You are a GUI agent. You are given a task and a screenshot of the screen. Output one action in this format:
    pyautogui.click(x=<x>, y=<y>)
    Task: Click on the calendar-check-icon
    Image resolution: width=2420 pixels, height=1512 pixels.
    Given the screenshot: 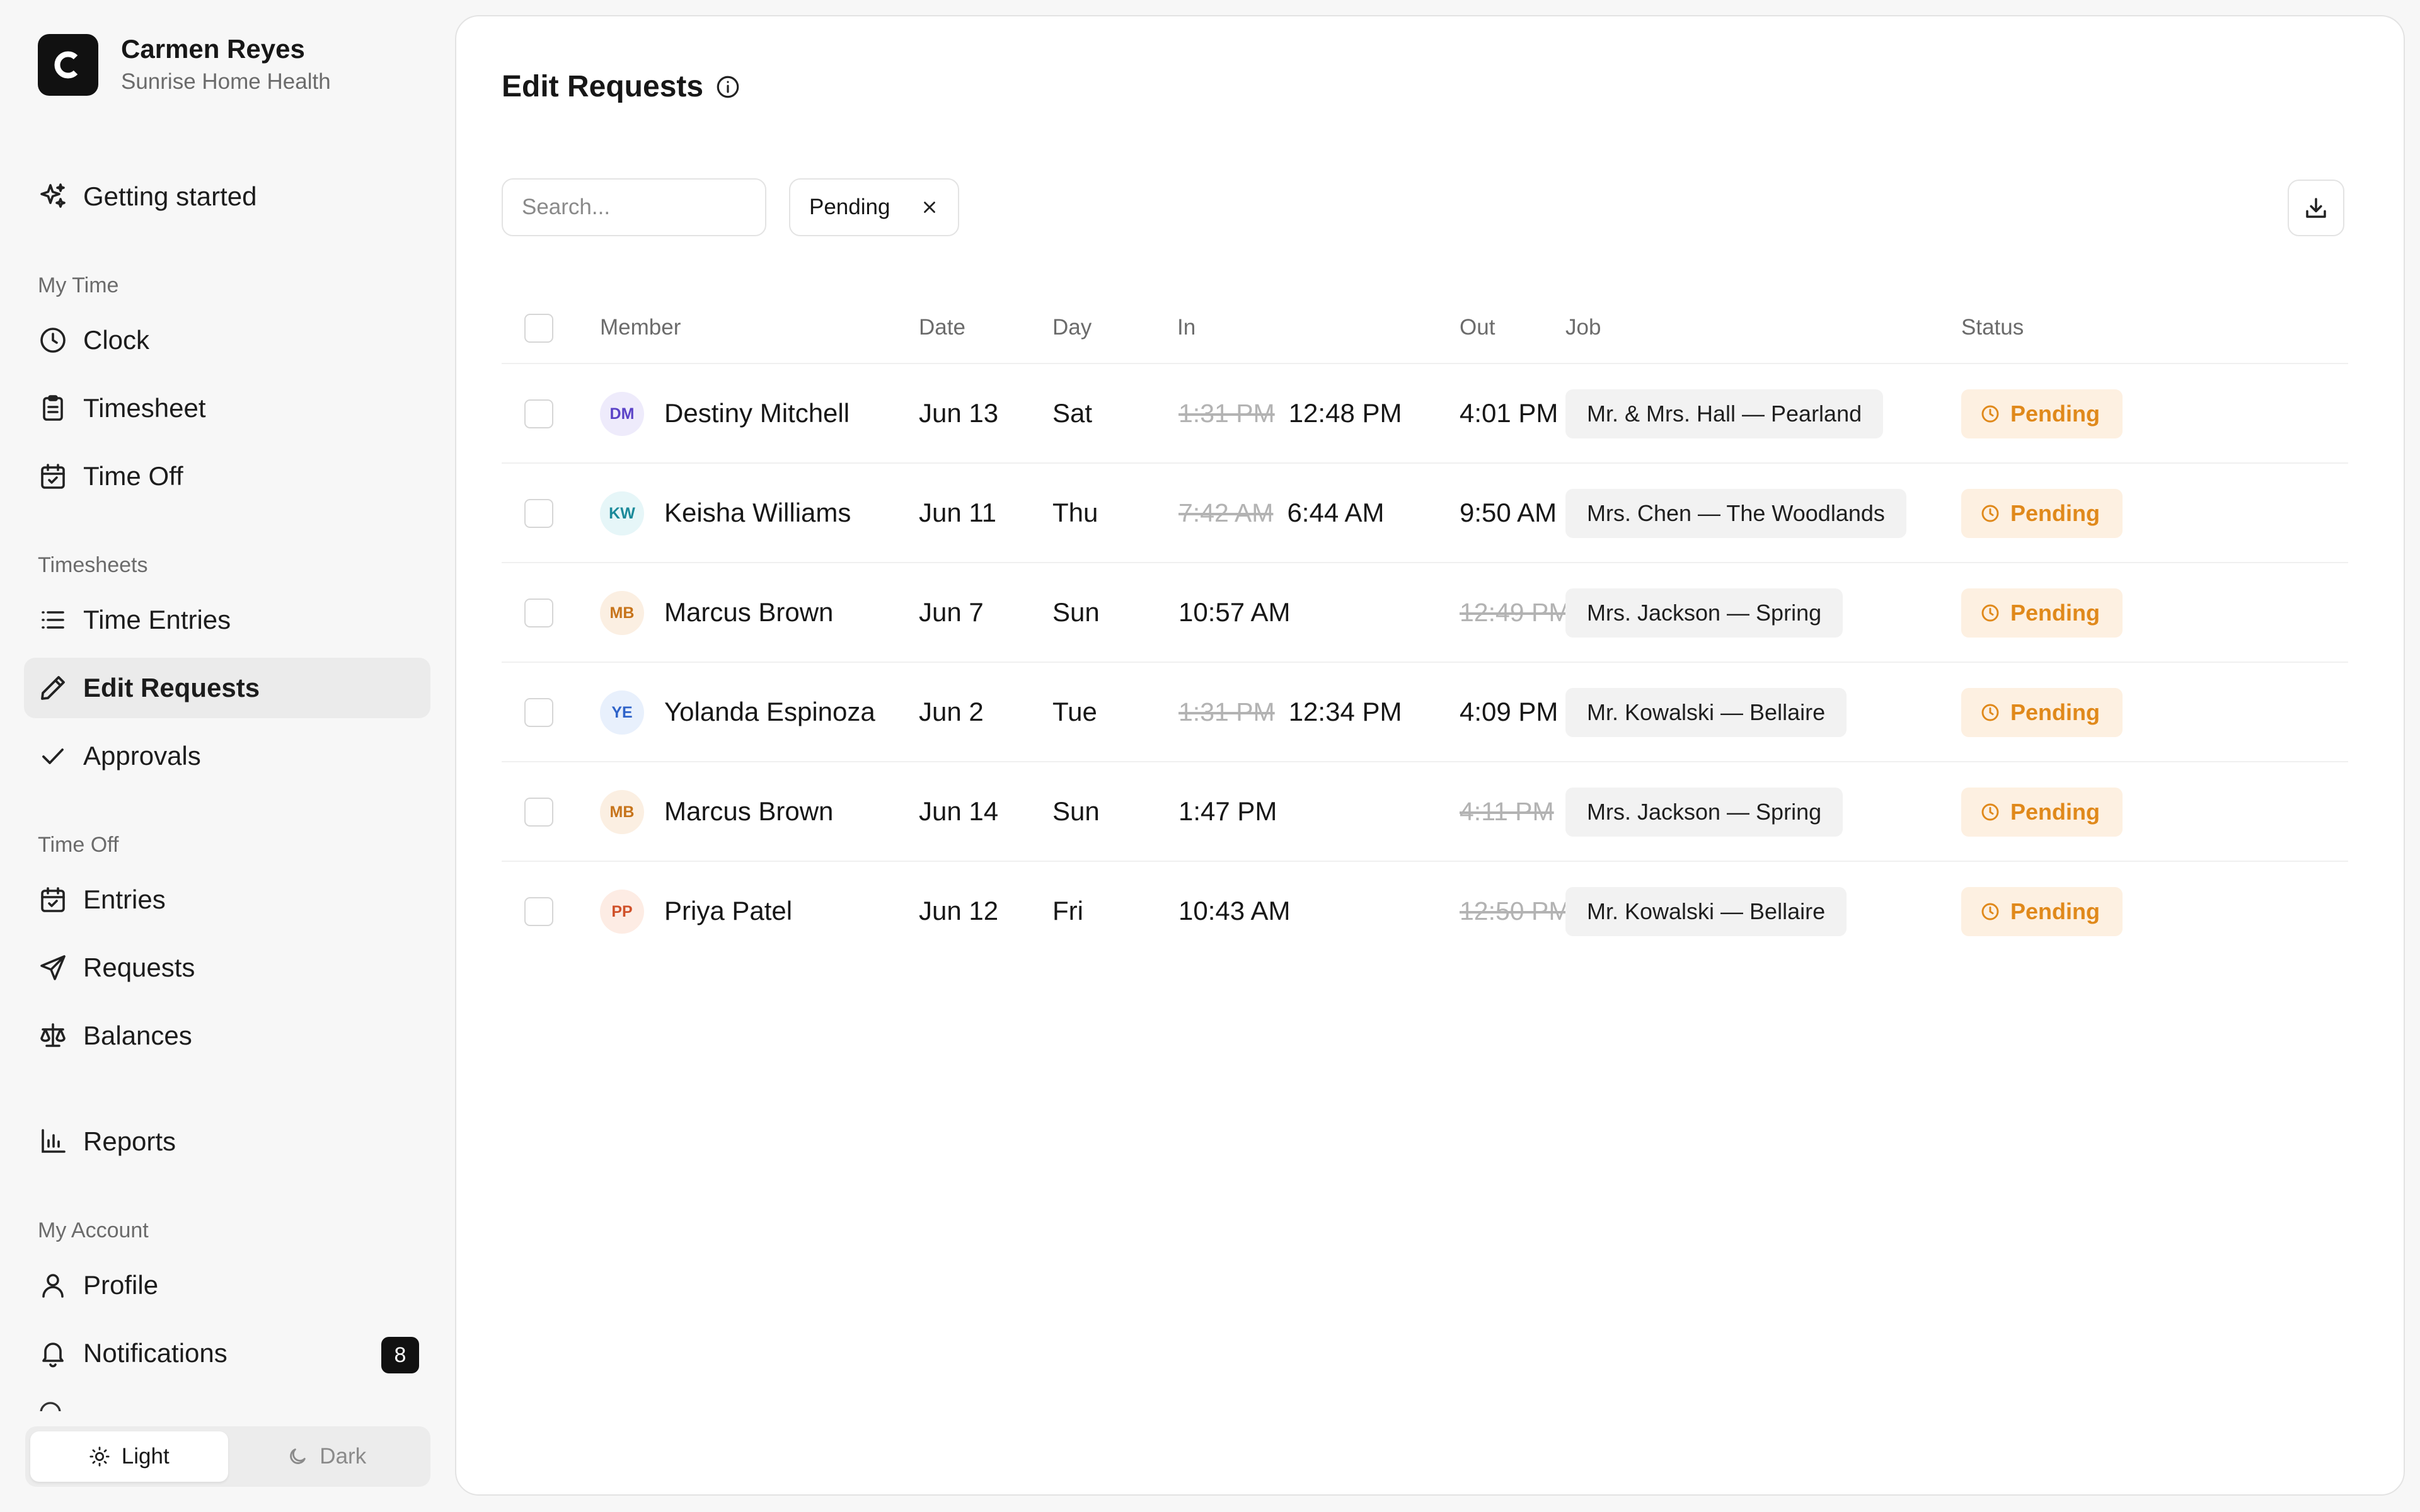 What is the action you would take?
    pyautogui.click(x=53, y=476)
    